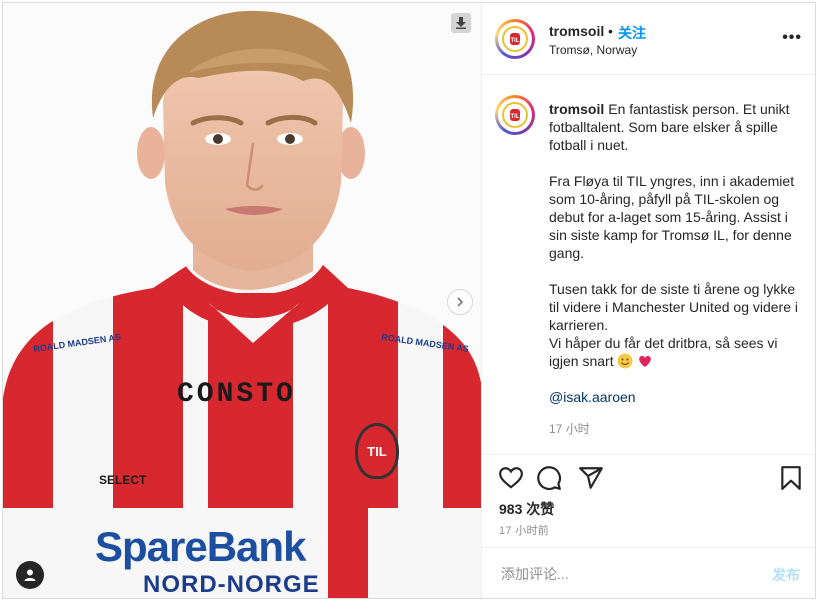 The height and width of the screenshot is (603, 820). What do you see at coordinates (648, 477) in the screenshot?
I see `action-bar` at bounding box center [648, 477].